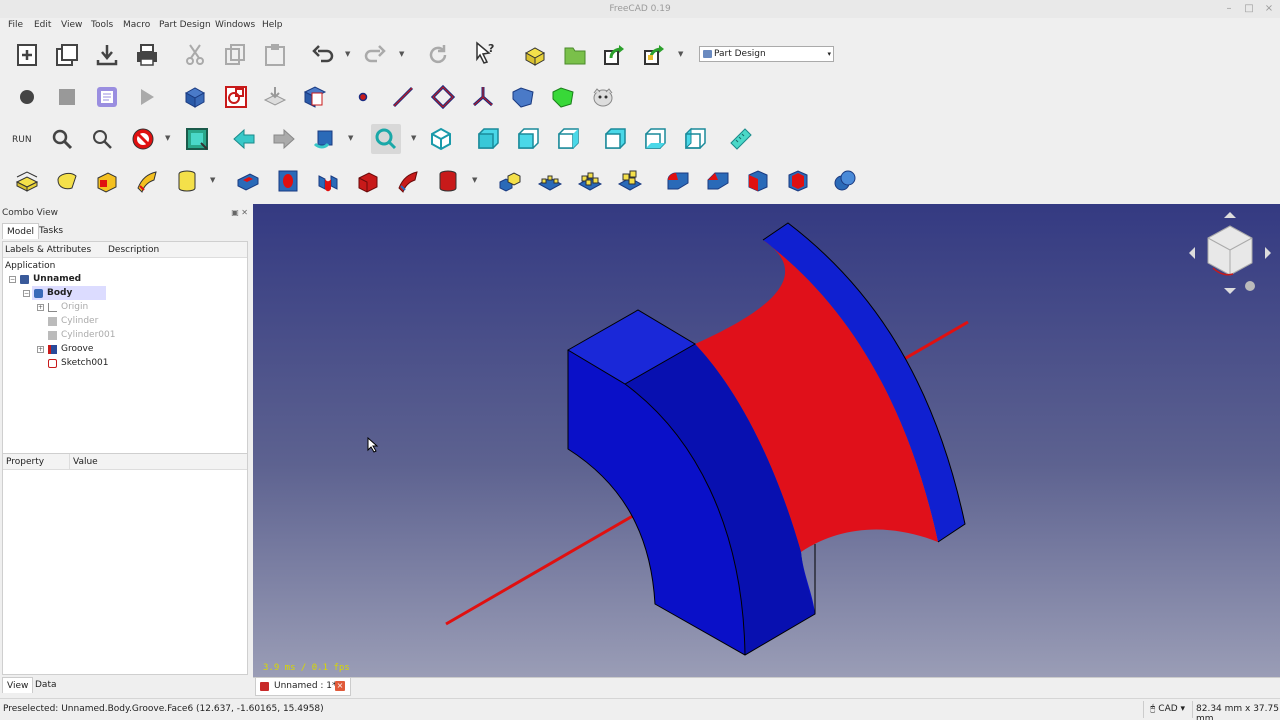 The image size is (1280, 720). Describe the element at coordinates (22, 140) in the screenshot. I see `run-label: RUN` at that location.